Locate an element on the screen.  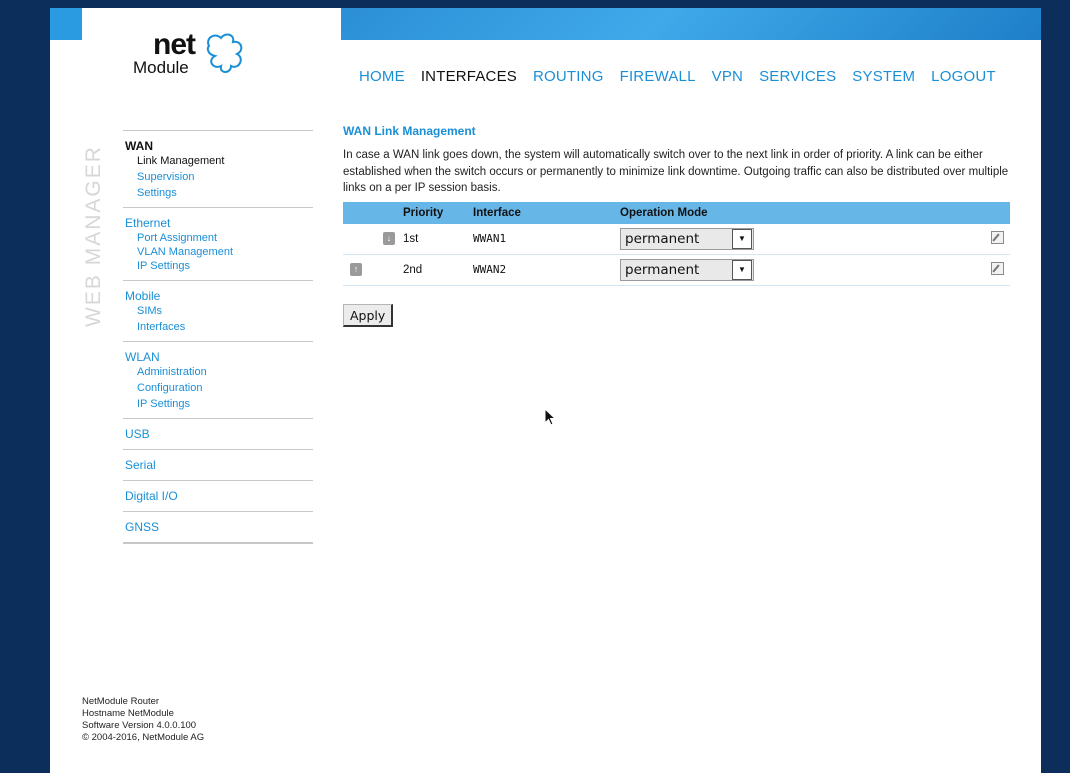
row-move-cell: ↑ is located at coordinates (373, 270).